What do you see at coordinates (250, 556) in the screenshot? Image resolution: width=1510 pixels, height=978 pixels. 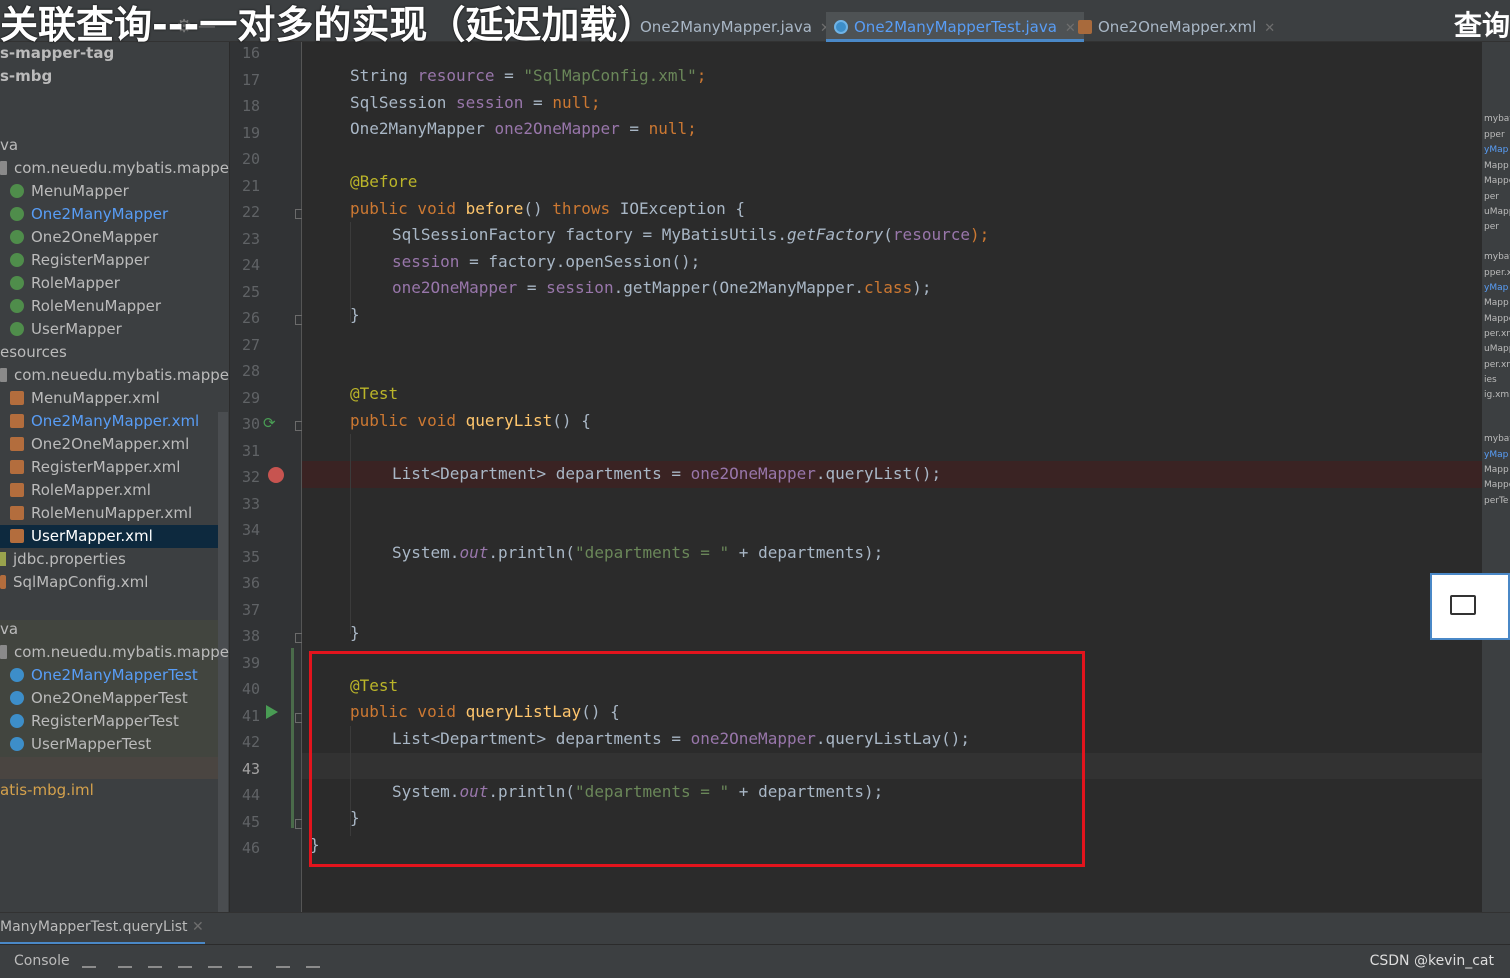 I see `line-number: 35` at bounding box center [250, 556].